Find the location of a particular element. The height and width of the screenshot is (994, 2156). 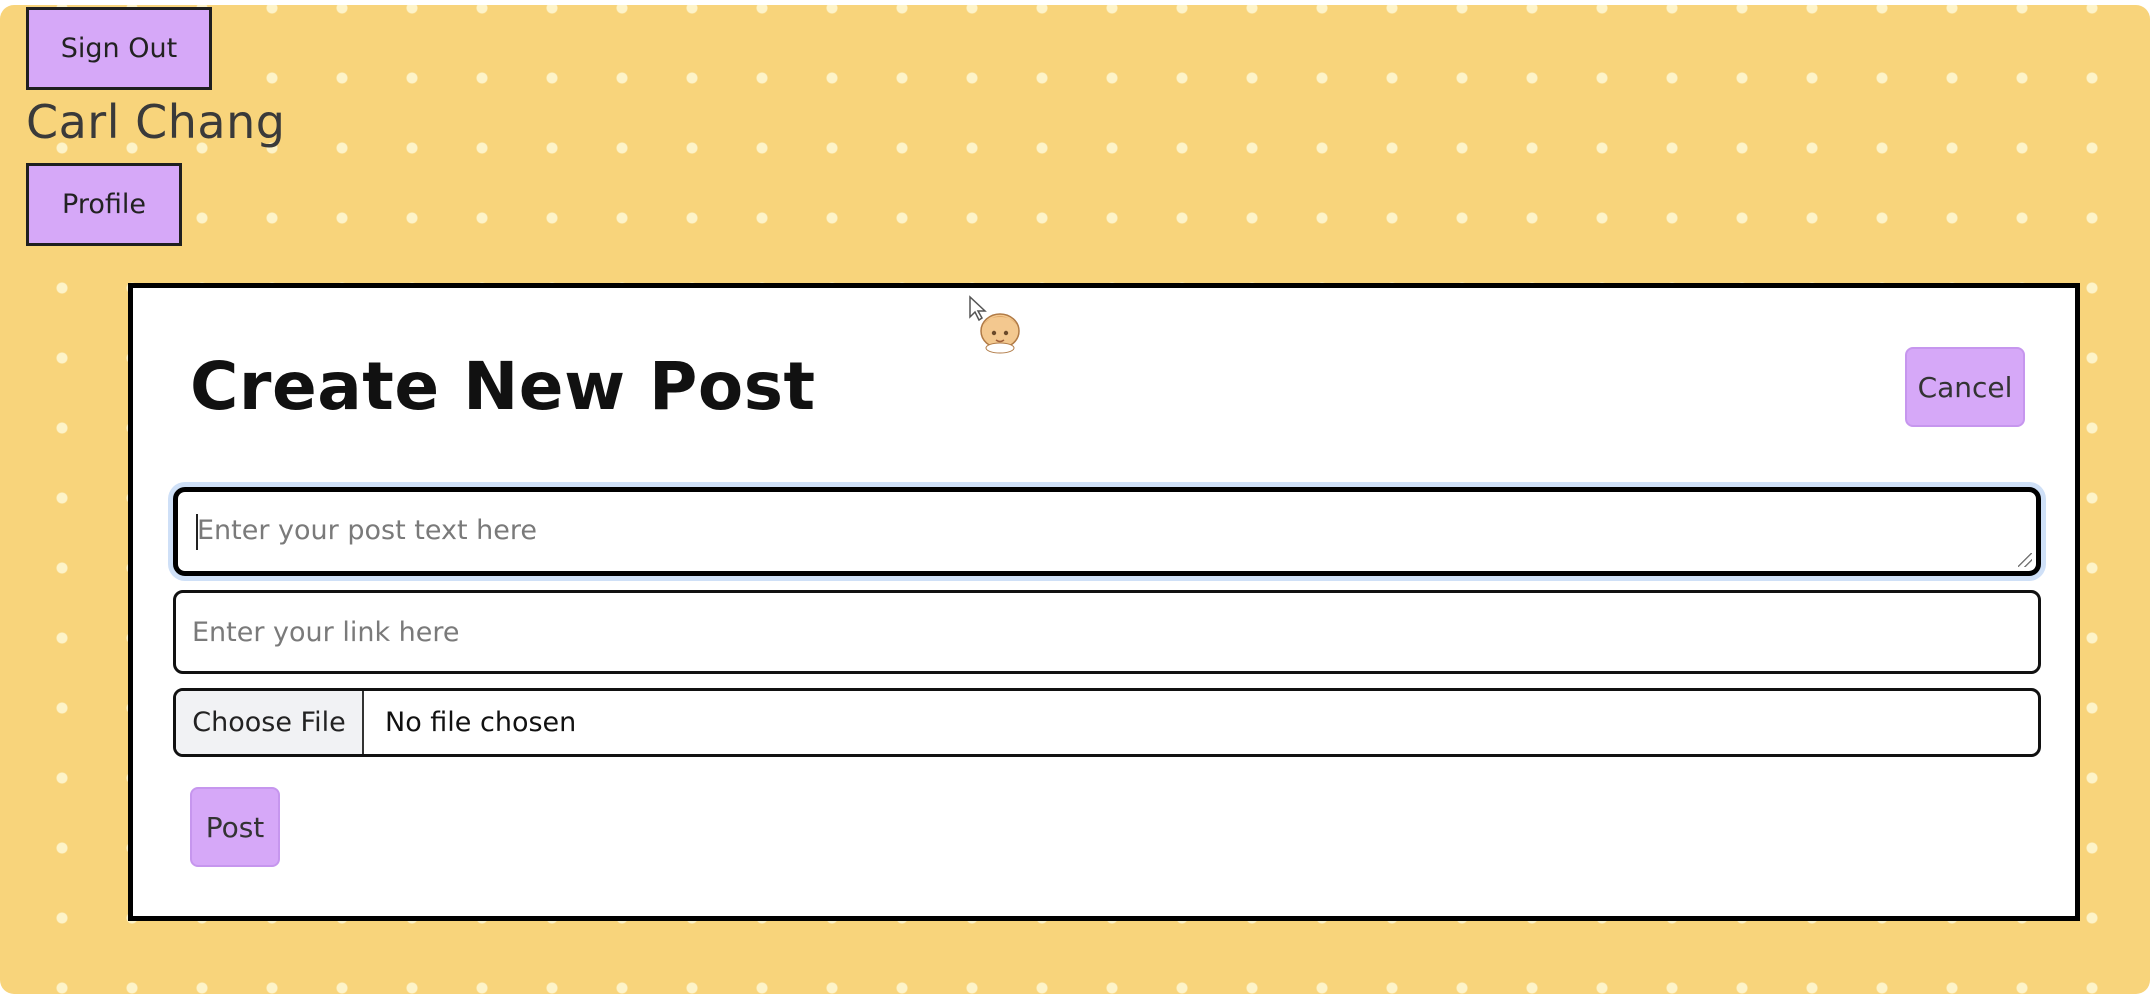

page-title: Create New Post is located at coordinates (503, 386).